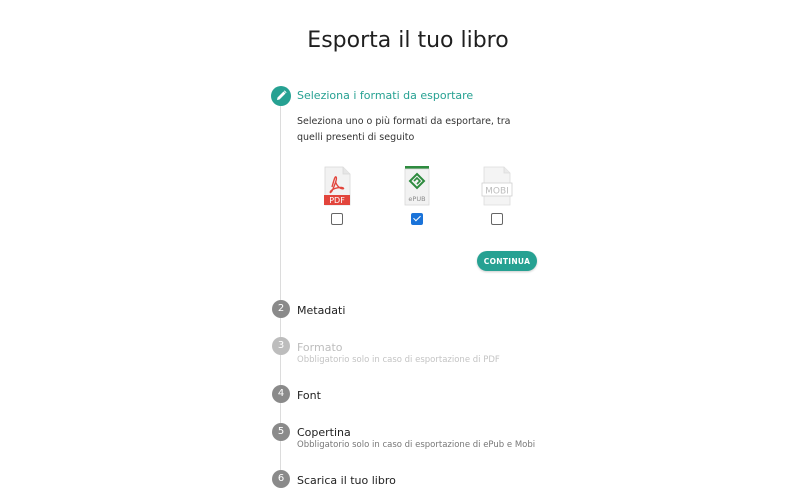  What do you see at coordinates (281, 394) in the screenshot?
I see `step-4-number: 4` at bounding box center [281, 394].